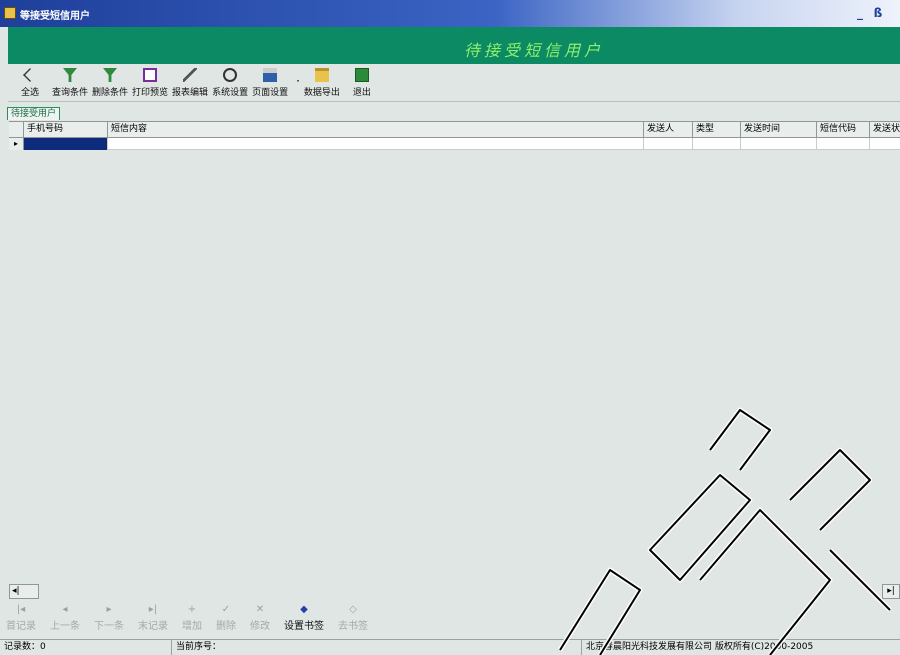 Image resolution: width=900 pixels, height=655 pixels. Describe the element at coordinates (450, 13) in the screenshot. I see `title-bar: 等接受短信用户 _ ß` at that location.